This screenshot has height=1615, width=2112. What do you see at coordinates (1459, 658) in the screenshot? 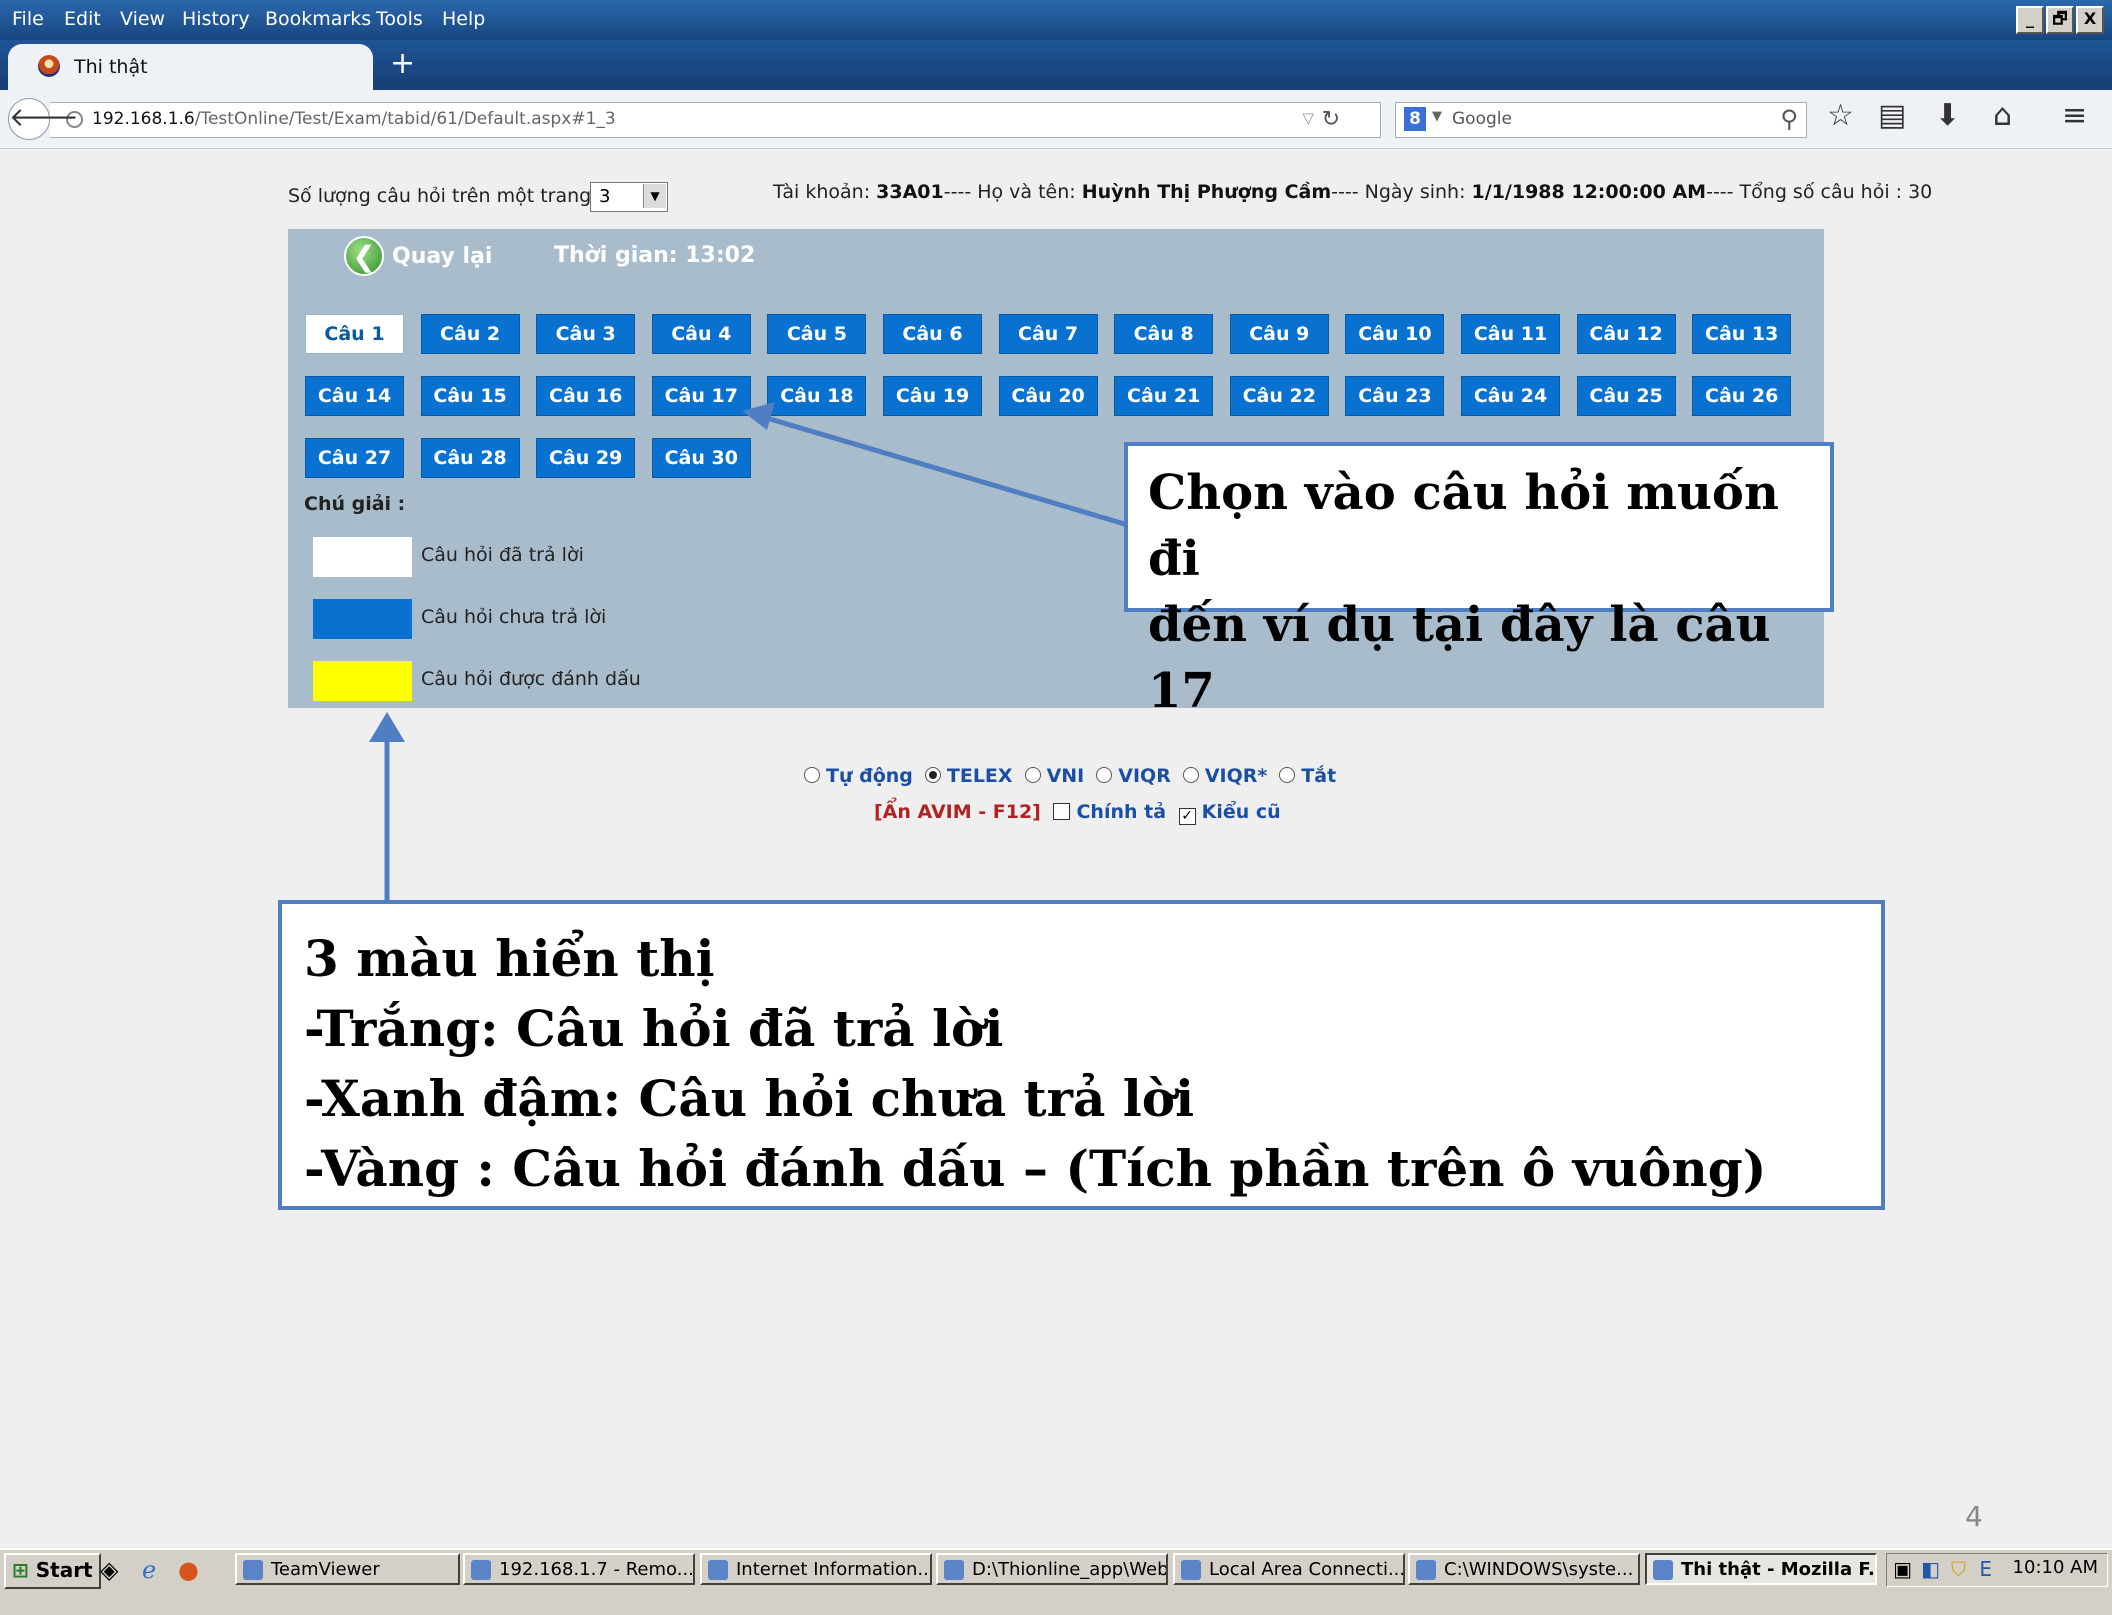
I see `callout1-line: đến ví dụ tại đây là câu 17` at bounding box center [1459, 658].